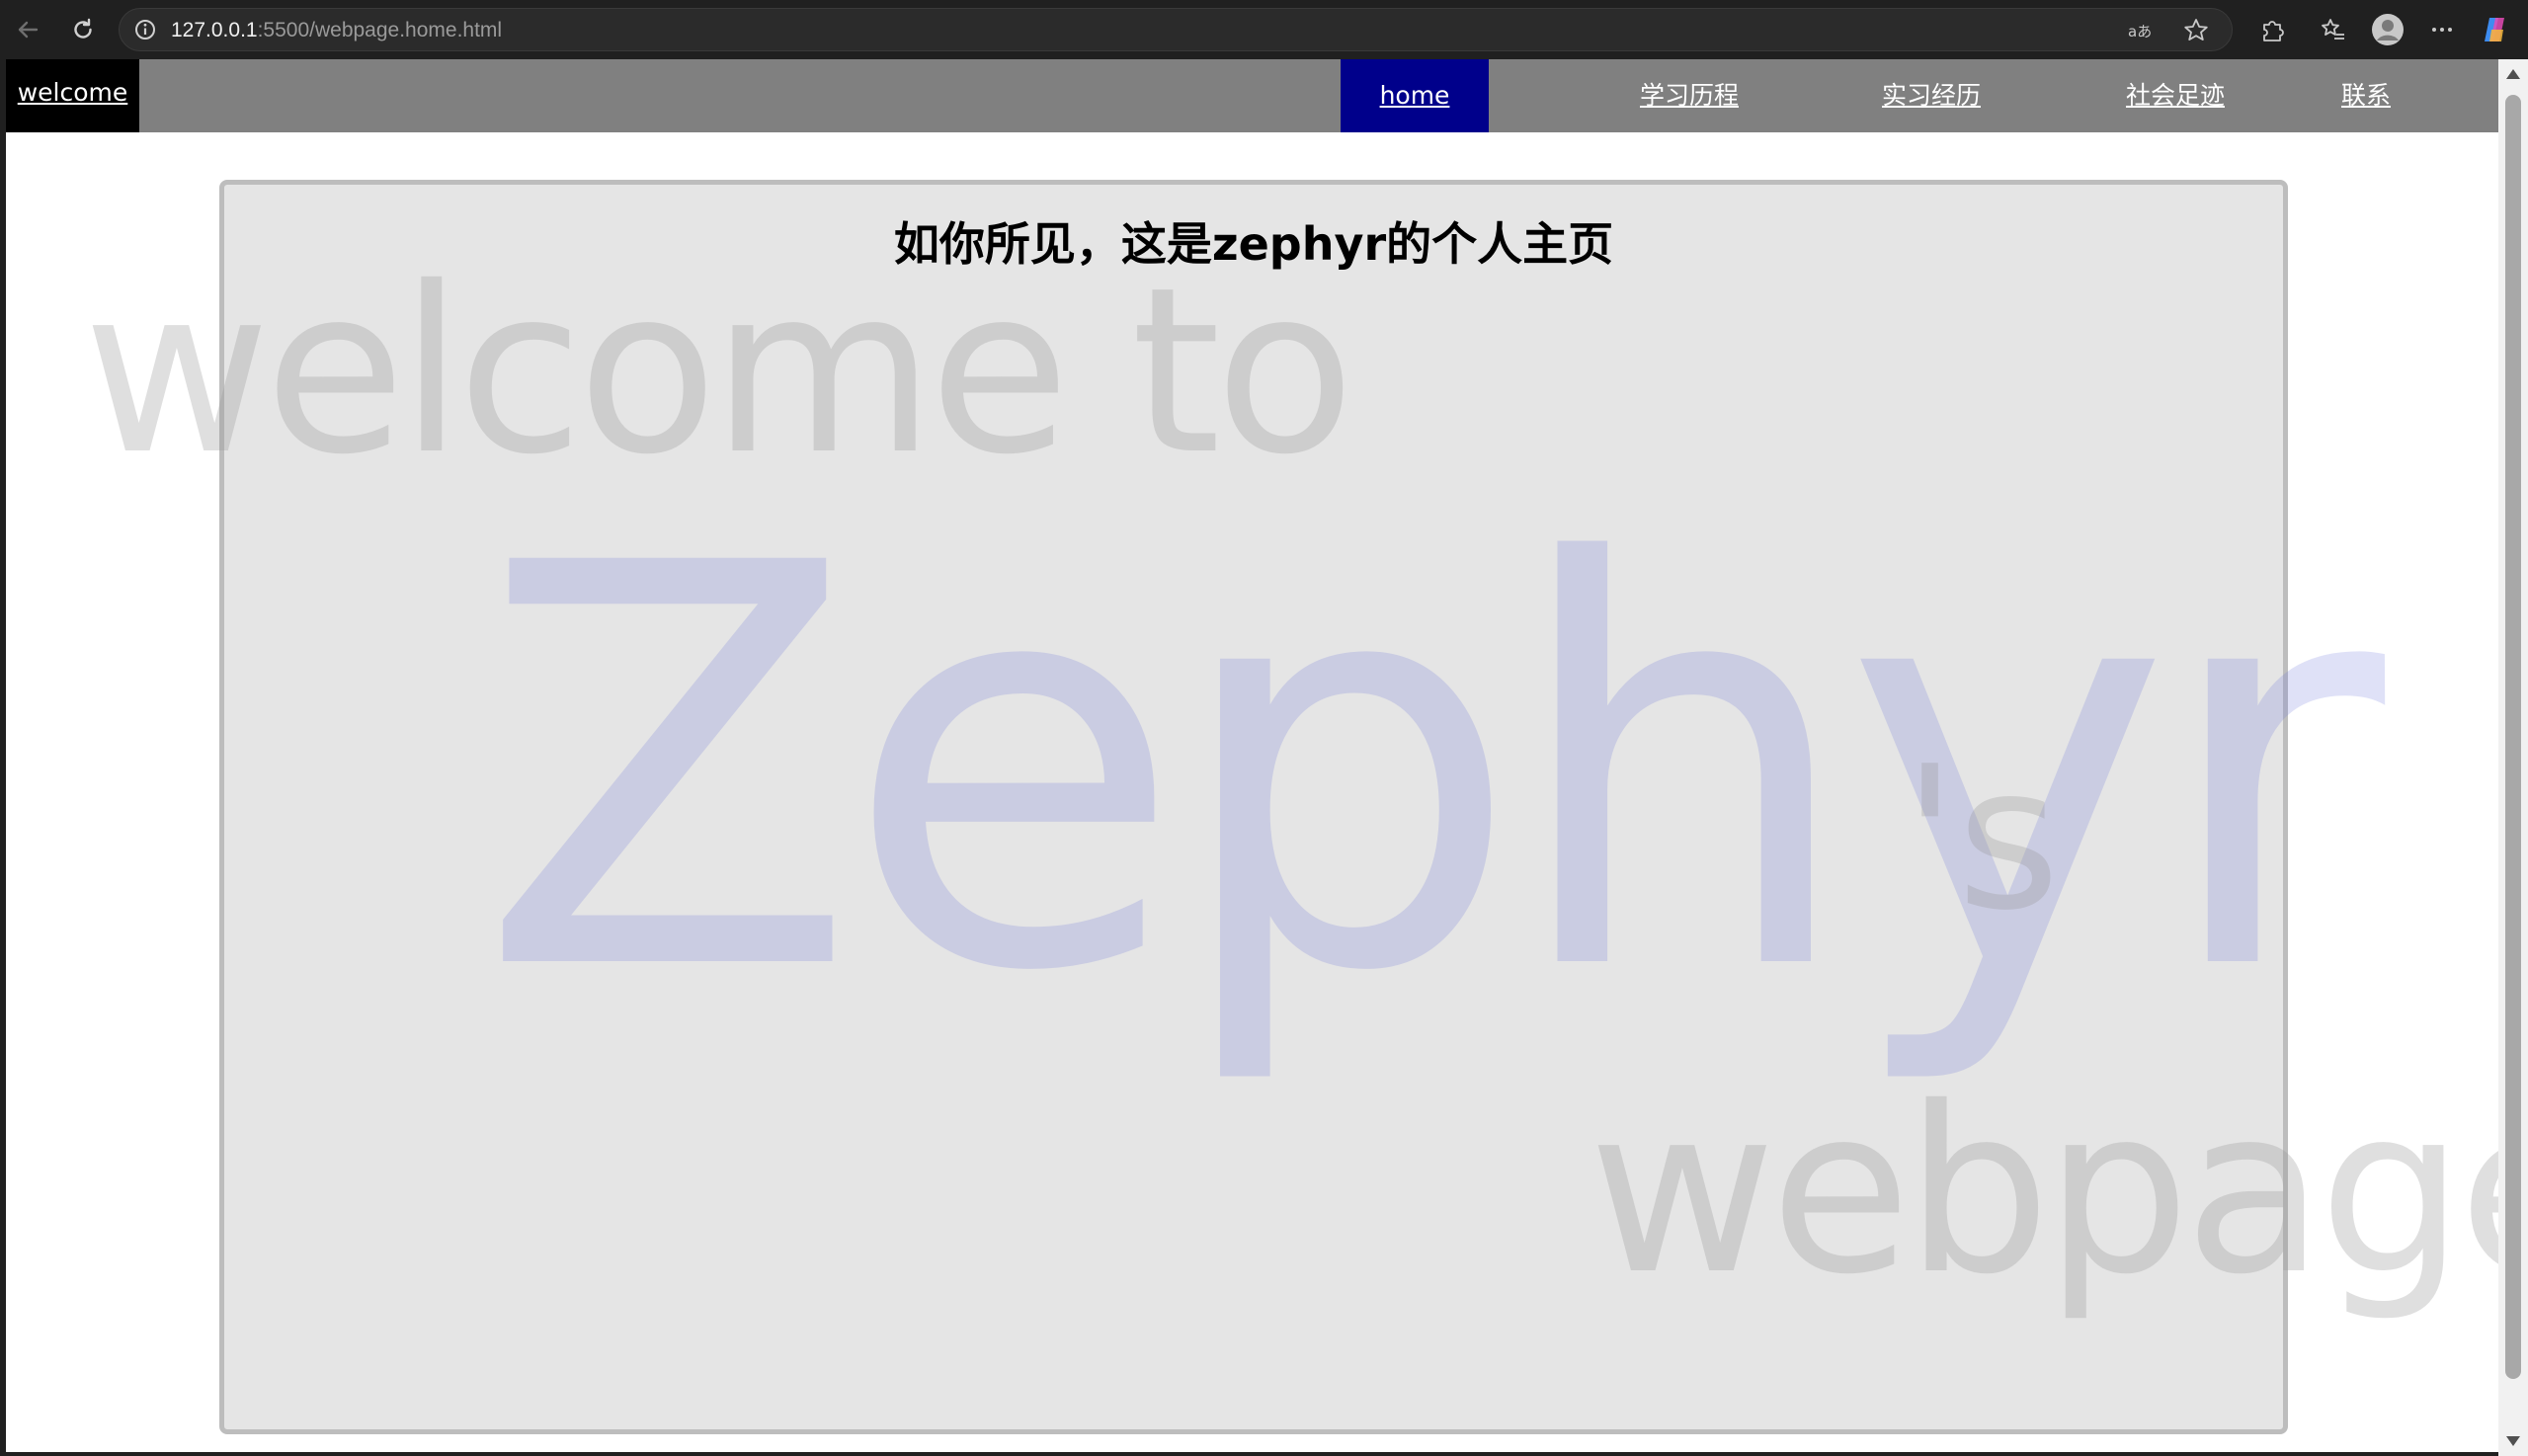  What do you see at coordinates (2196, 30) in the screenshot?
I see `favorite-star-icon` at bounding box center [2196, 30].